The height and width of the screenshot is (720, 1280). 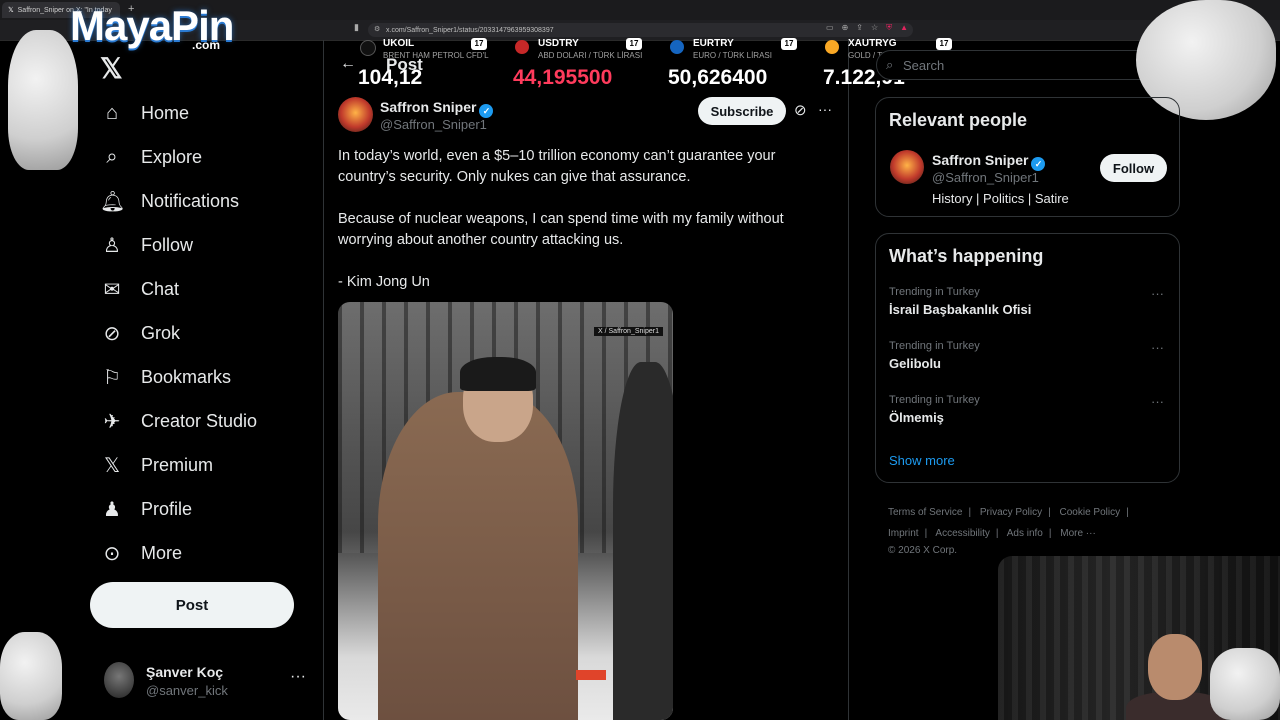 What do you see at coordinates (1029, 363) in the screenshot?
I see `trend-item: Trending in Turkey Gelibolu ···` at bounding box center [1029, 363].